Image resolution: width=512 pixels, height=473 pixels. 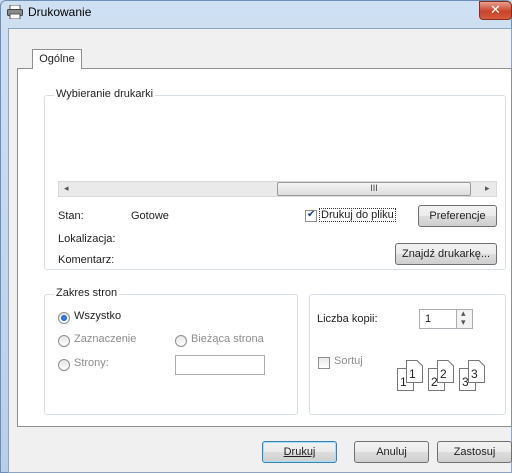 I want to click on collate-label: Sortuj, so click(x=348, y=361).